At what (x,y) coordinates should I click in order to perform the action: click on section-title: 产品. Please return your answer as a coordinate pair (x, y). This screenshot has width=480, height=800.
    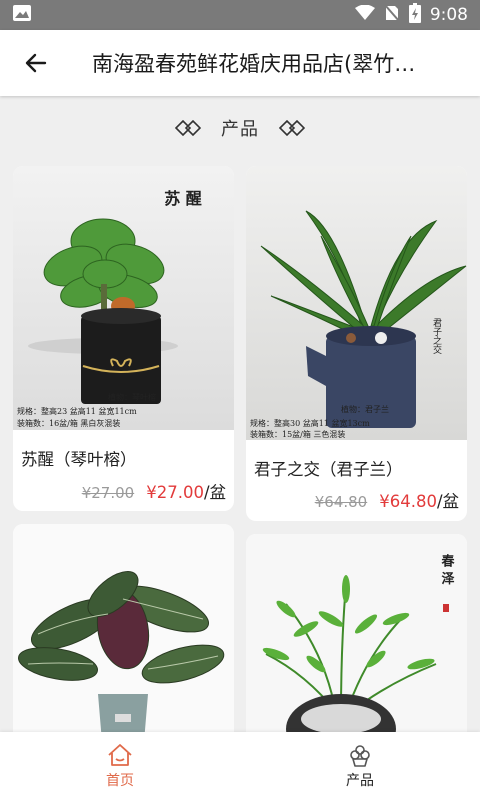
    Looking at the image, I should click on (240, 129).